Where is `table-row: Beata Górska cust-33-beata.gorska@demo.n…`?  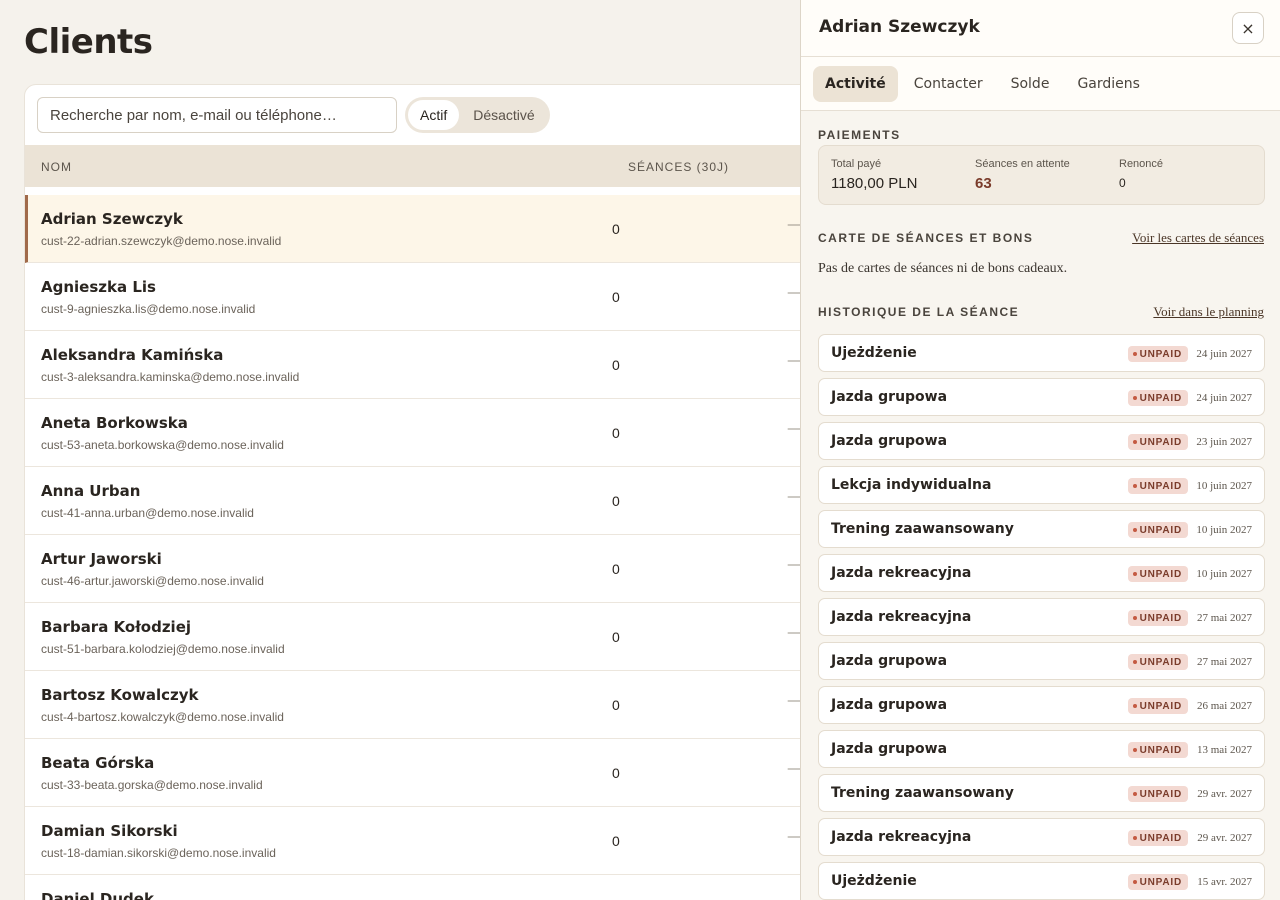
table-row: Beata Górska cust-33-beata.gorska@demo.n… is located at coordinates (424, 773).